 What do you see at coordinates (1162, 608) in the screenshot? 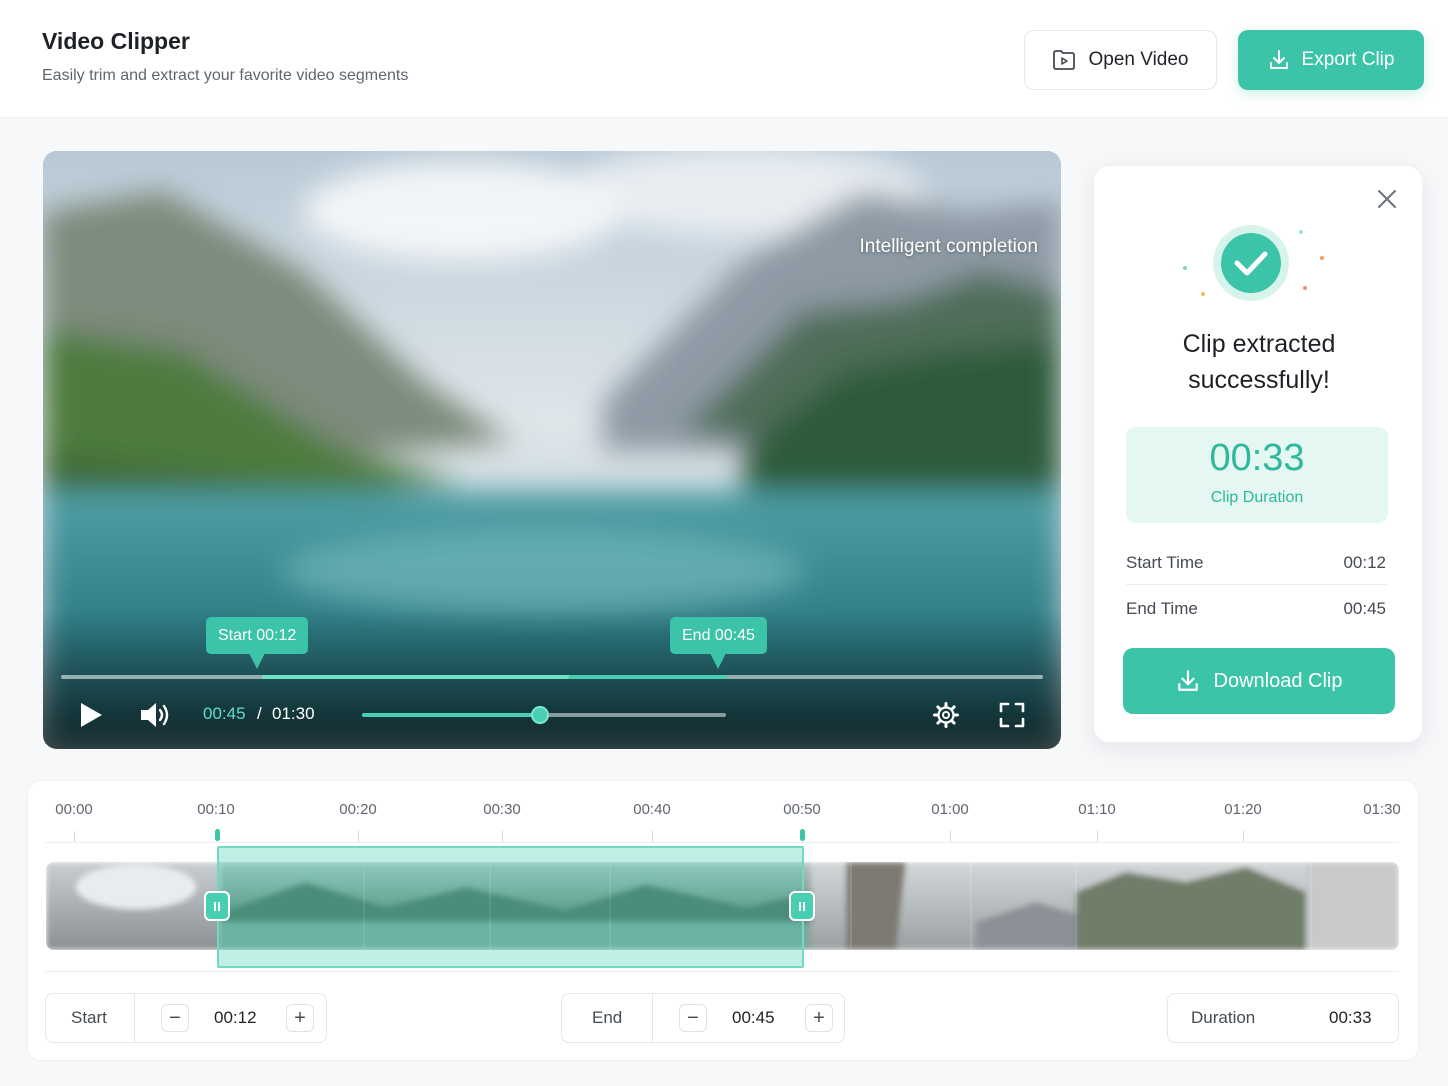
I see `end-time-label: End Time` at bounding box center [1162, 608].